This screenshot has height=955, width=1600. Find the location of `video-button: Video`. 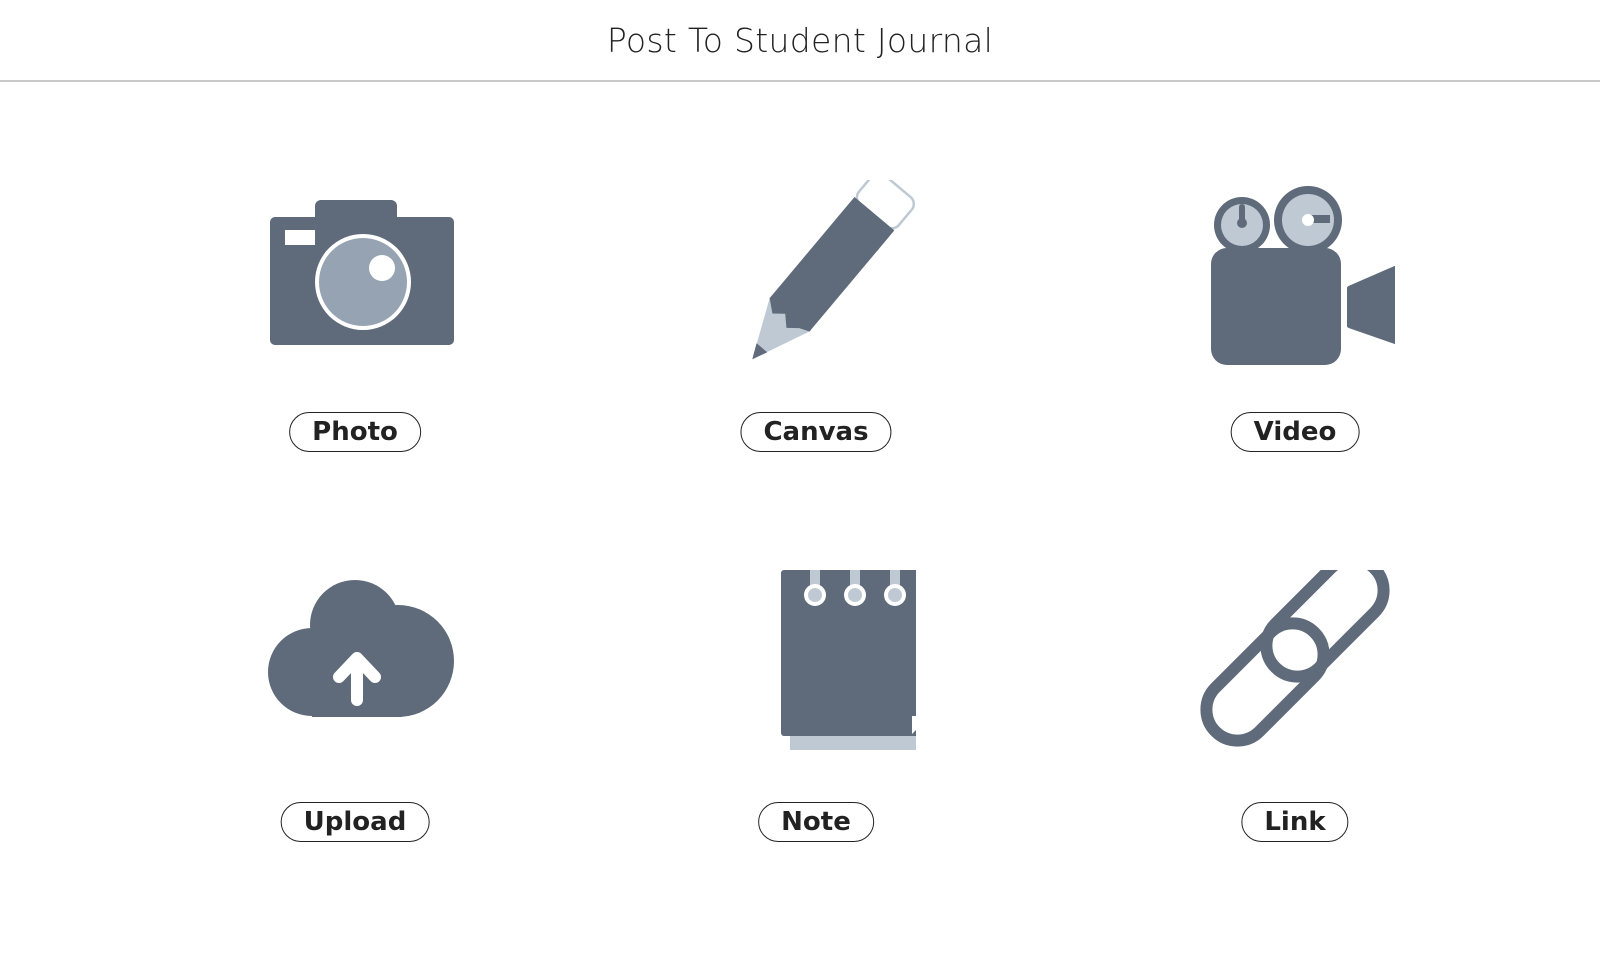

video-button: Video is located at coordinates (1295, 432).